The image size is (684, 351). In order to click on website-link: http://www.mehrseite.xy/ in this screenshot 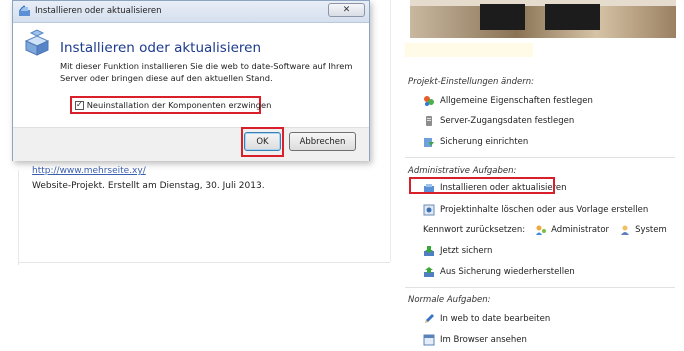, I will do `click(89, 171)`.